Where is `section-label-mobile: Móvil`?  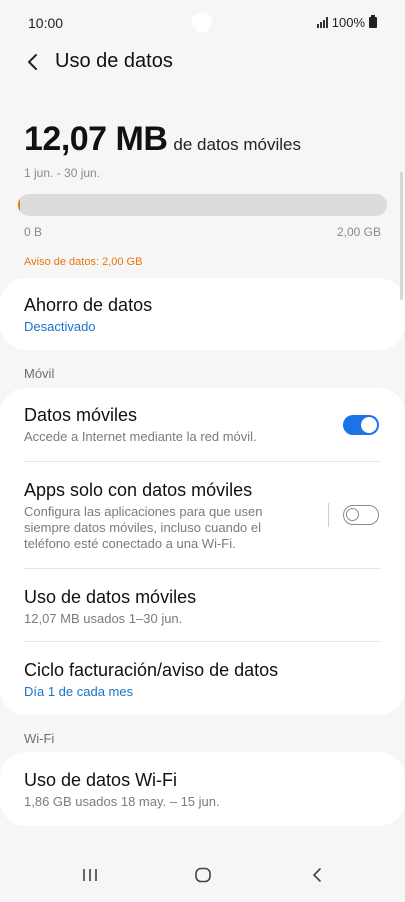
section-label-mobile: Móvil is located at coordinates (39, 373).